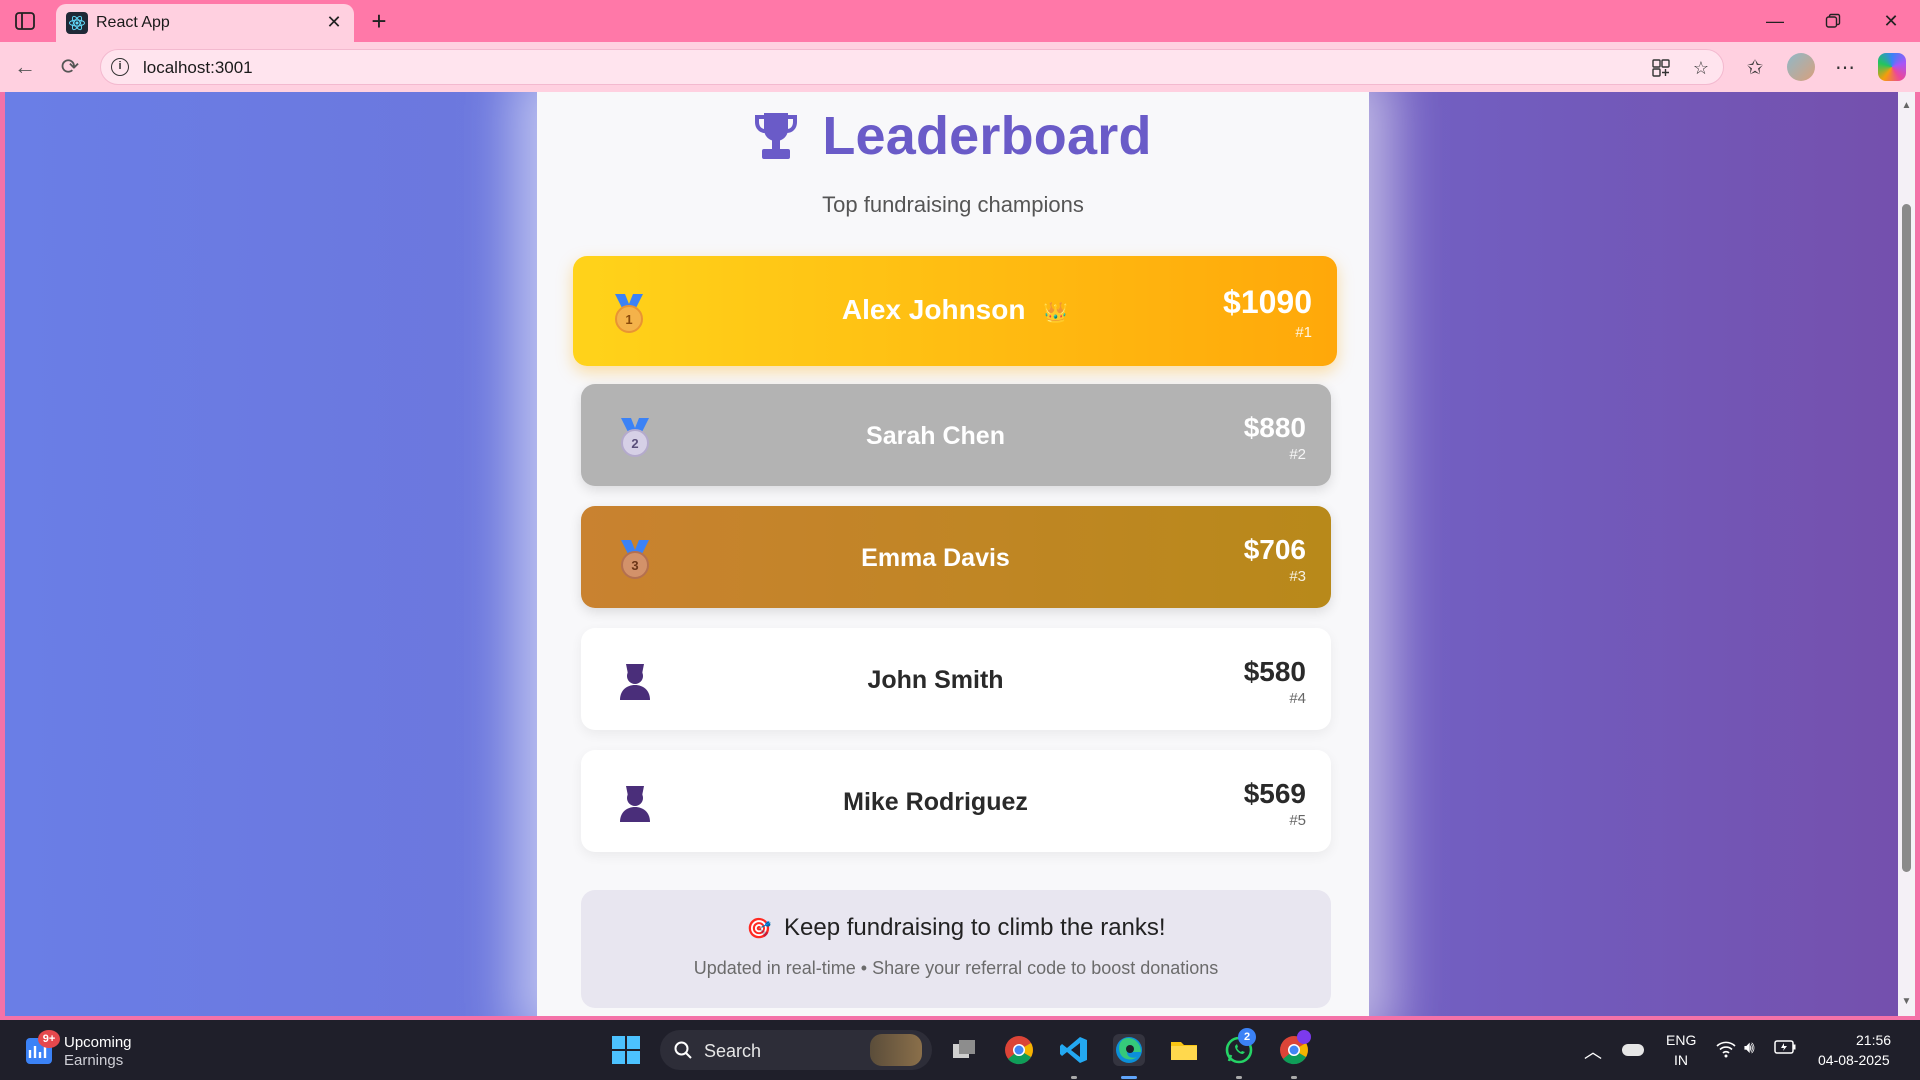 This screenshot has height=1080, width=1920. Describe the element at coordinates (956, 927) in the screenshot. I see `banner-title: 🎯 Keep fundraising to climb the ranks!` at that location.